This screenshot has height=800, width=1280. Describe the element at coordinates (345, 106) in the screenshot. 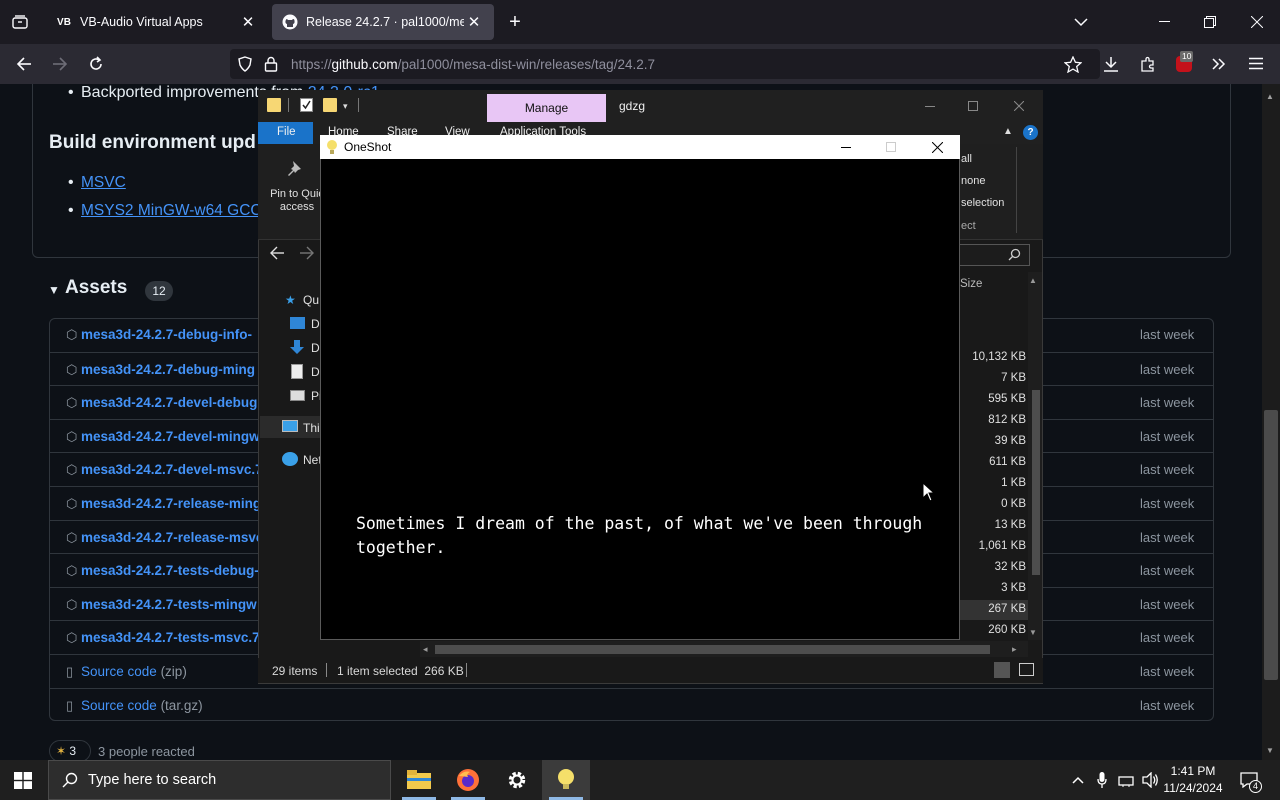

I see `quick-access-dropdown-icon: ▾` at that location.